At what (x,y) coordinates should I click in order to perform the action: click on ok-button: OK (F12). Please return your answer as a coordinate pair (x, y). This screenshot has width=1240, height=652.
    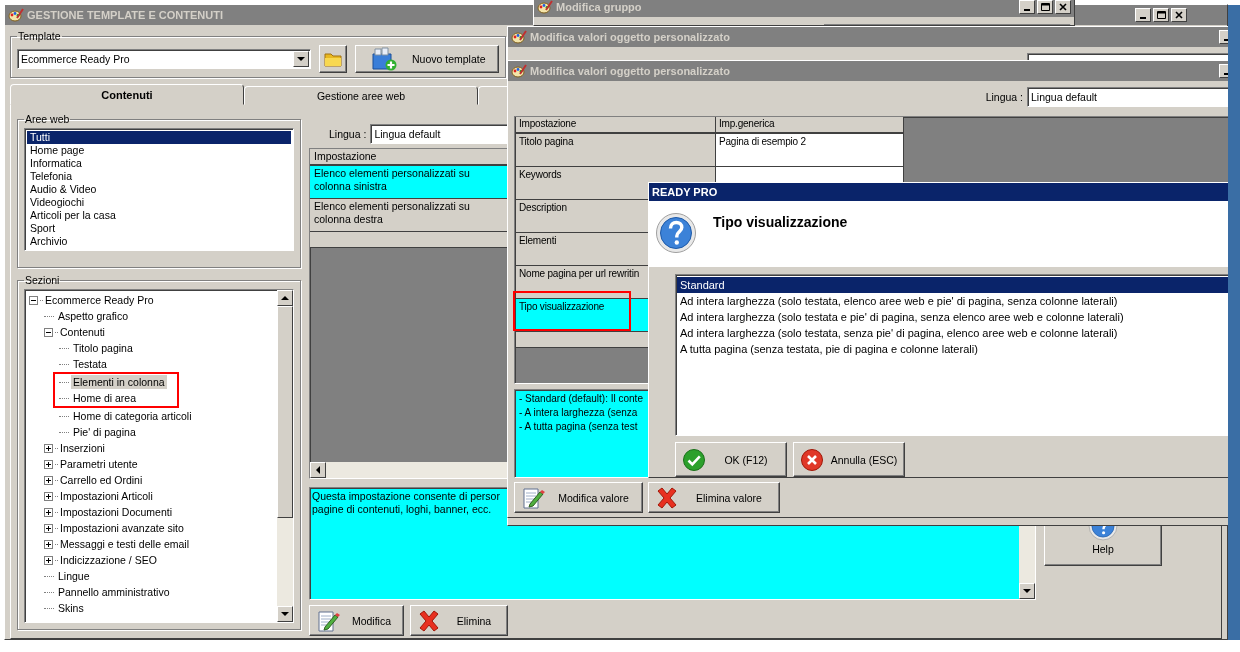
    Looking at the image, I should click on (731, 459).